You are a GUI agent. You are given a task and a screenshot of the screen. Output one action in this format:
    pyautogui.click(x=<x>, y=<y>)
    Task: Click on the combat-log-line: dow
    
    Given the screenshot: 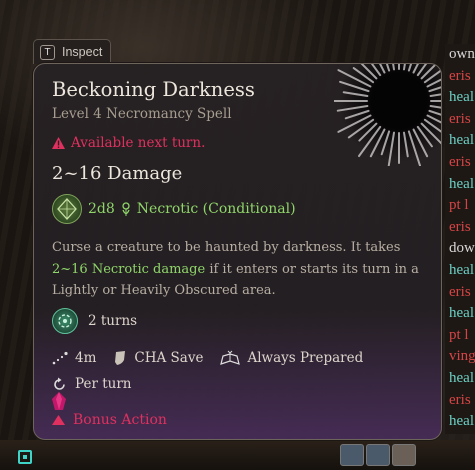 What is the action you would take?
    pyautogui.click(x=462, y=248)
    